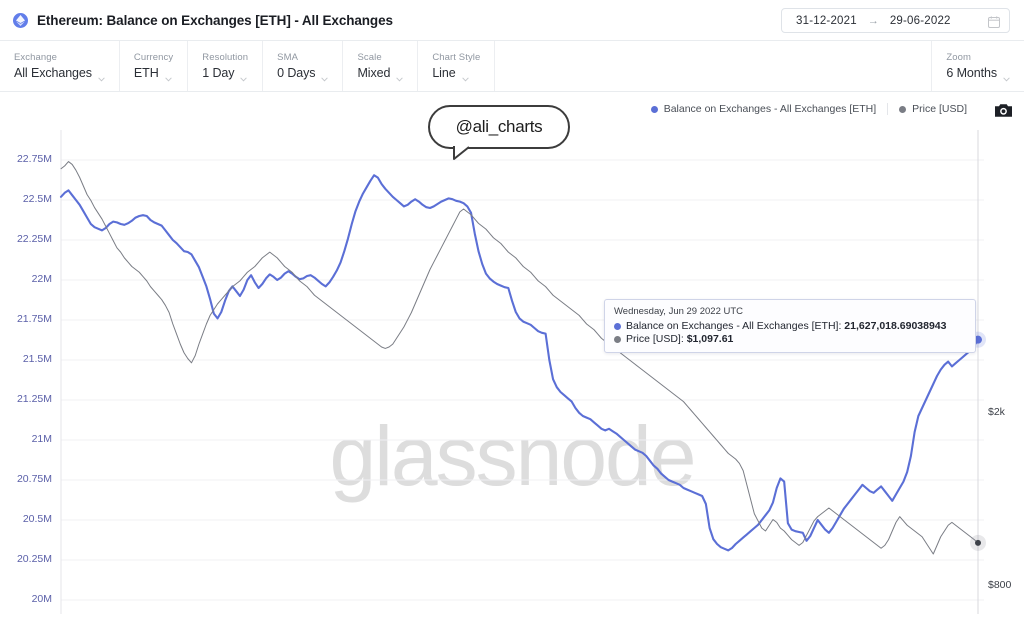 The height and width of the screenshot is (637, 1024). Describe the element at coordinates (288, 57) in the screenshot. I see `toolbar-label-sma: SMA` at that location.